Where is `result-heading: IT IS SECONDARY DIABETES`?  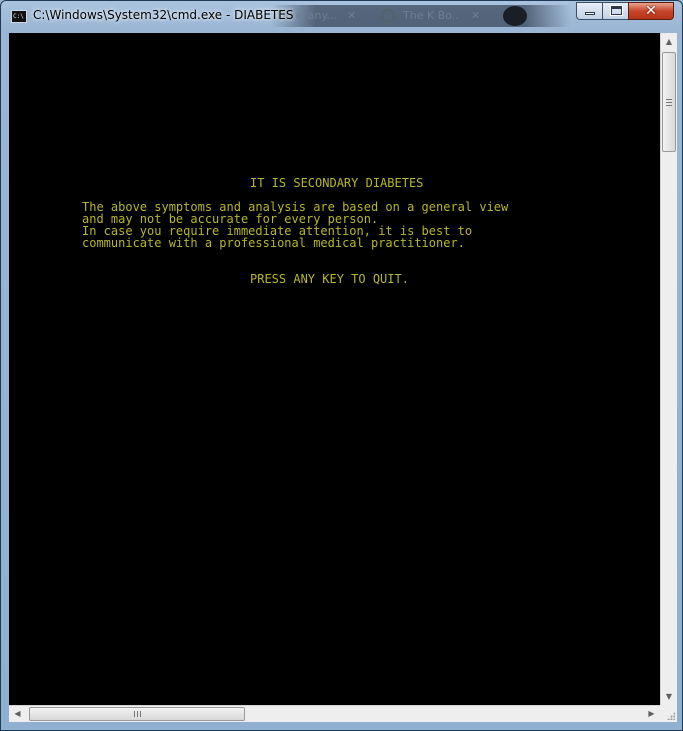 result-heading: IT IS SECONDARY DIABETES is located at coordinates (337, 183).